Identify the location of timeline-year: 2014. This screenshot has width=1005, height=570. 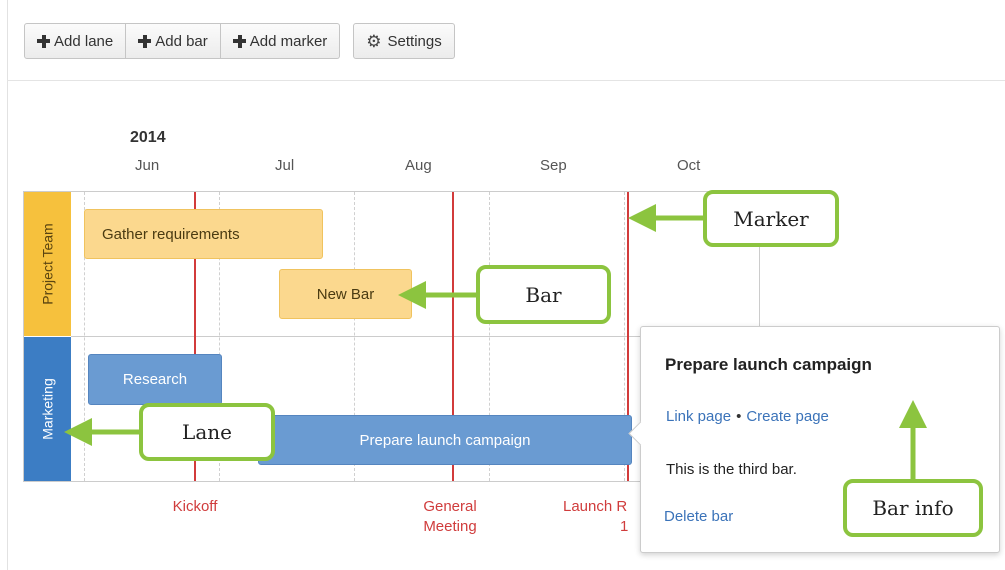
(148, 137).